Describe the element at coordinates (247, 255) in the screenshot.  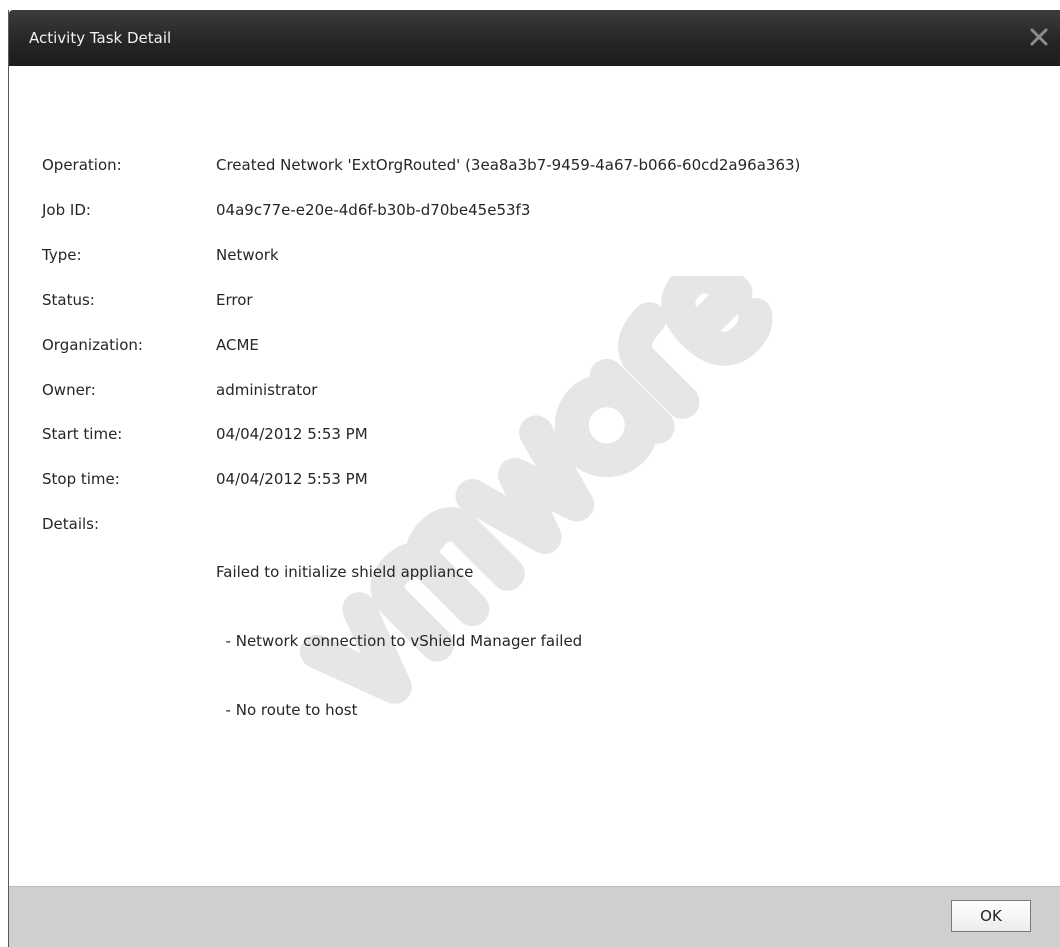
I see `field-value: Network` at that location.